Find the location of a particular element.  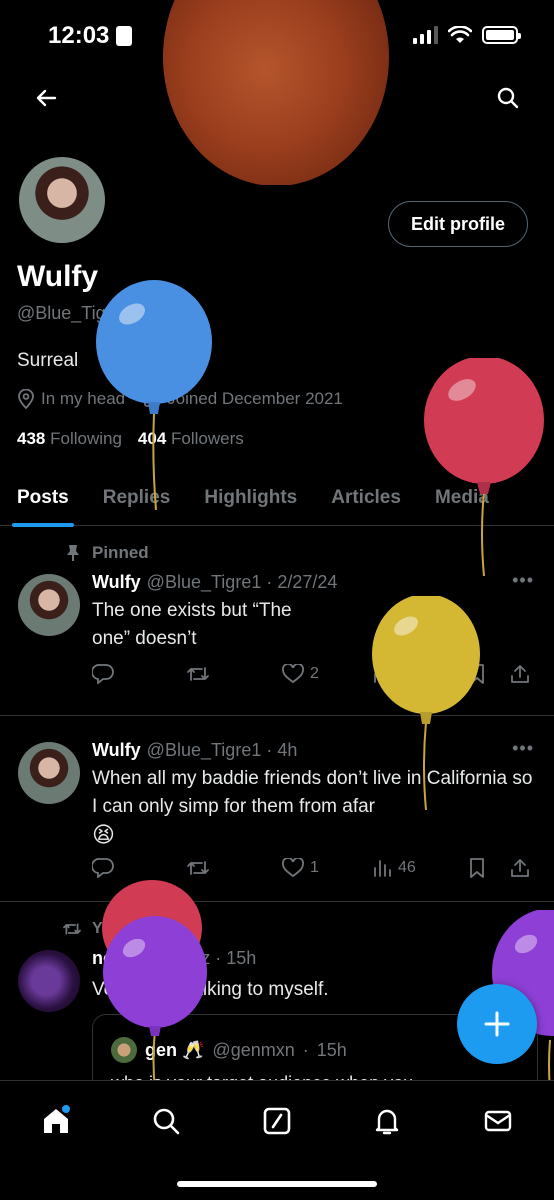

status-icons is located at coordinates (467, 35).